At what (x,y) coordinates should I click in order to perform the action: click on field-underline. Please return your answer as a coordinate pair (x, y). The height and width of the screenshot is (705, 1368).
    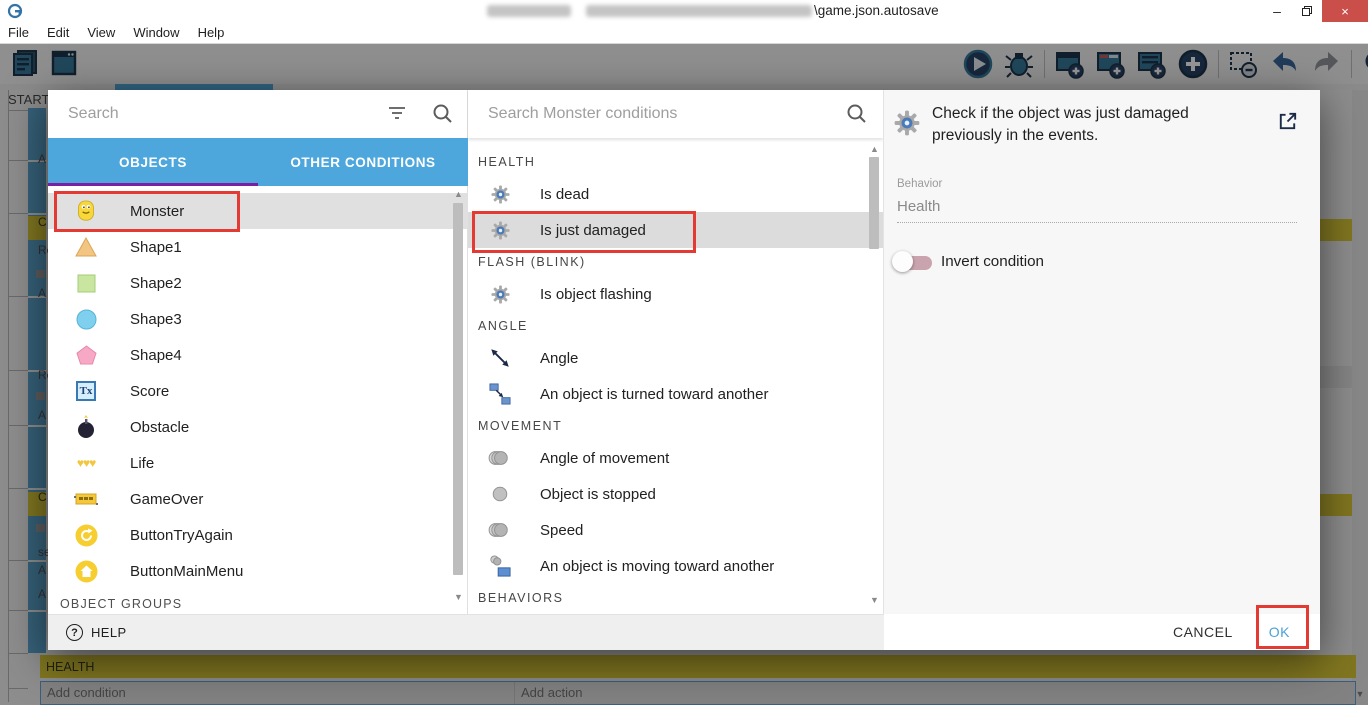
    Looking at the image, I should click on (1097, 222).